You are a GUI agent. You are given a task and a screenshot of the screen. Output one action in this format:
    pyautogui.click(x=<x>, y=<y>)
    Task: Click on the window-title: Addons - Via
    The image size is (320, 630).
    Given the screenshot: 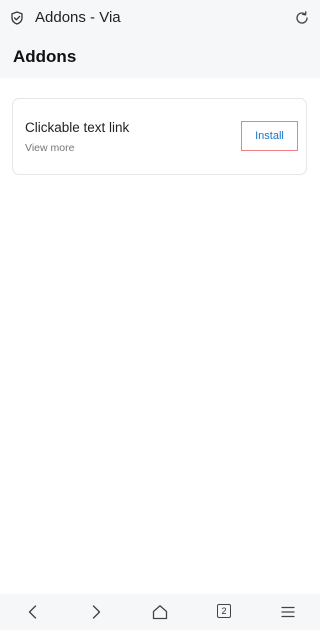 What is the action you would take?
    pyautogui.click(x=78, y=17)
    